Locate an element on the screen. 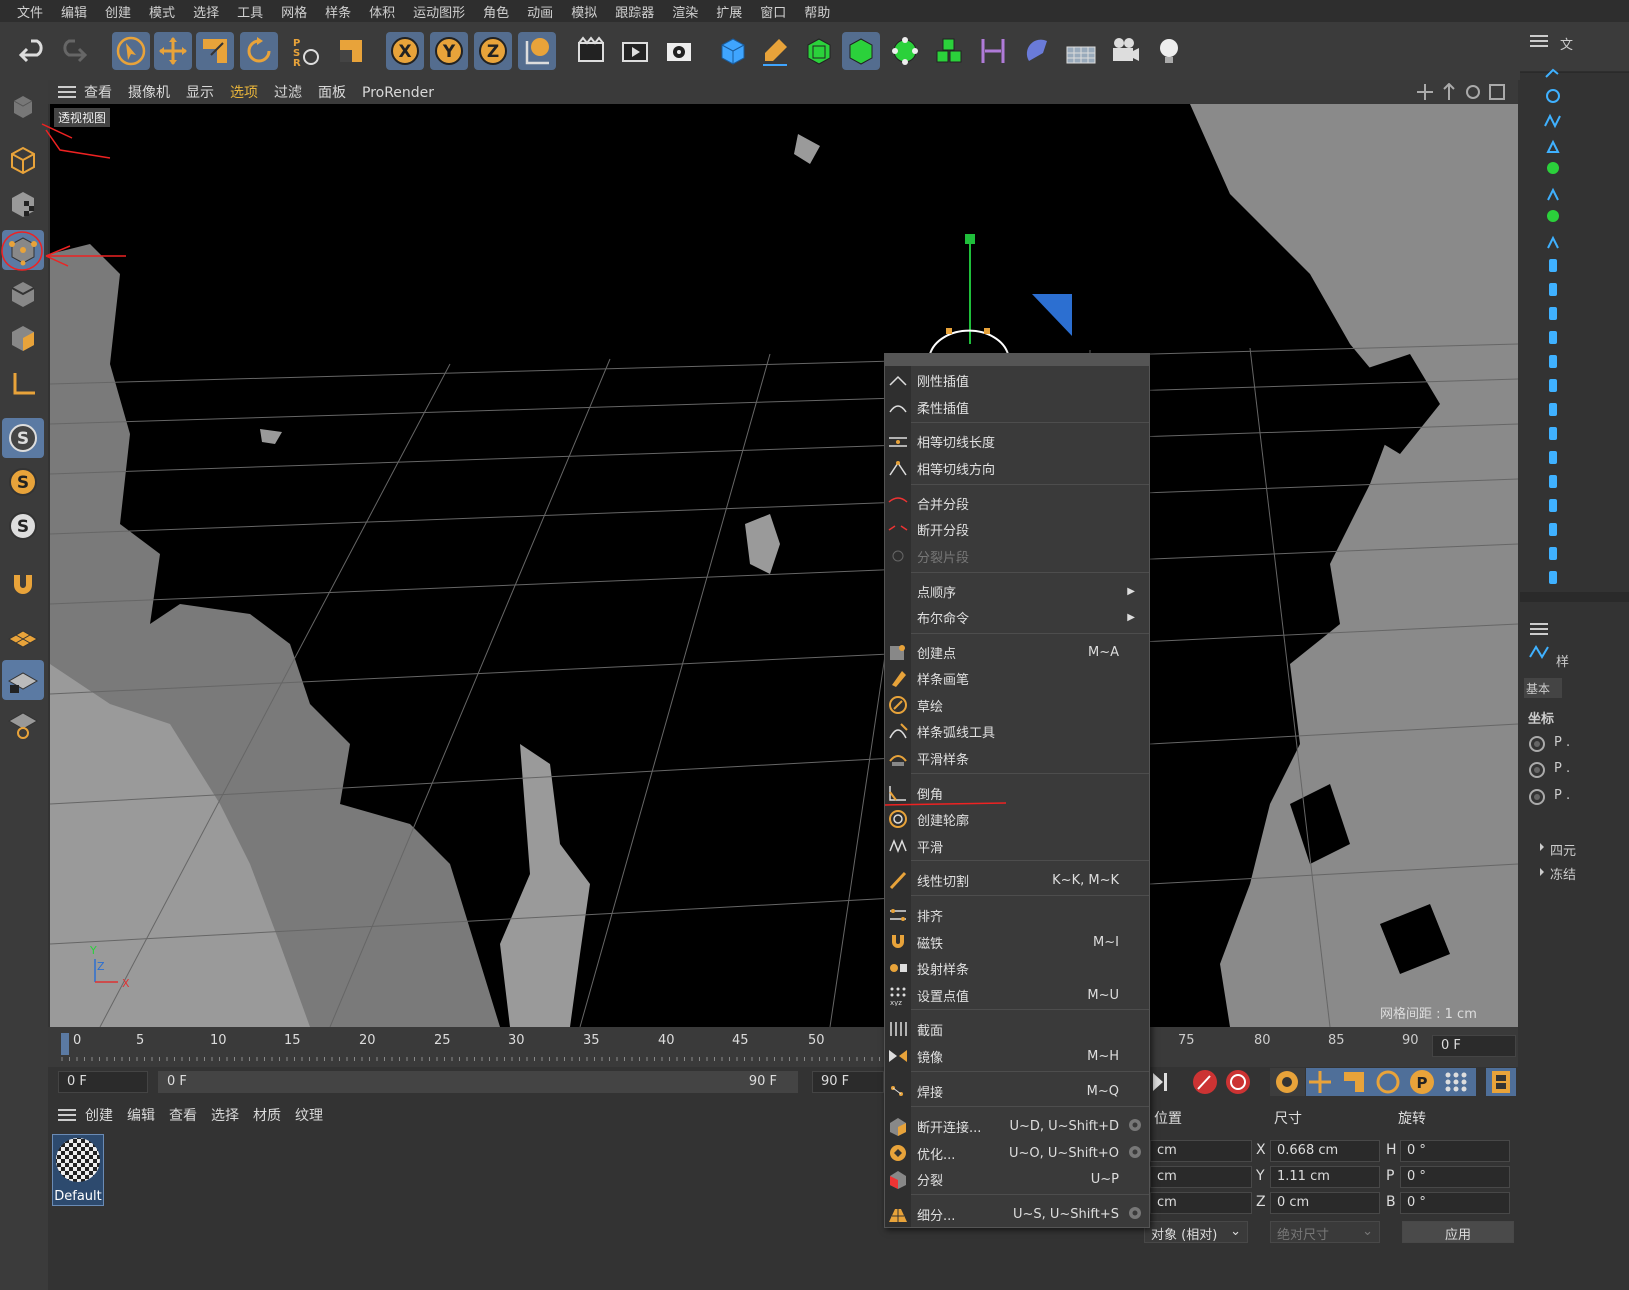  viewport-menu-item: 摄像机 is located at coordinates (149, 93).